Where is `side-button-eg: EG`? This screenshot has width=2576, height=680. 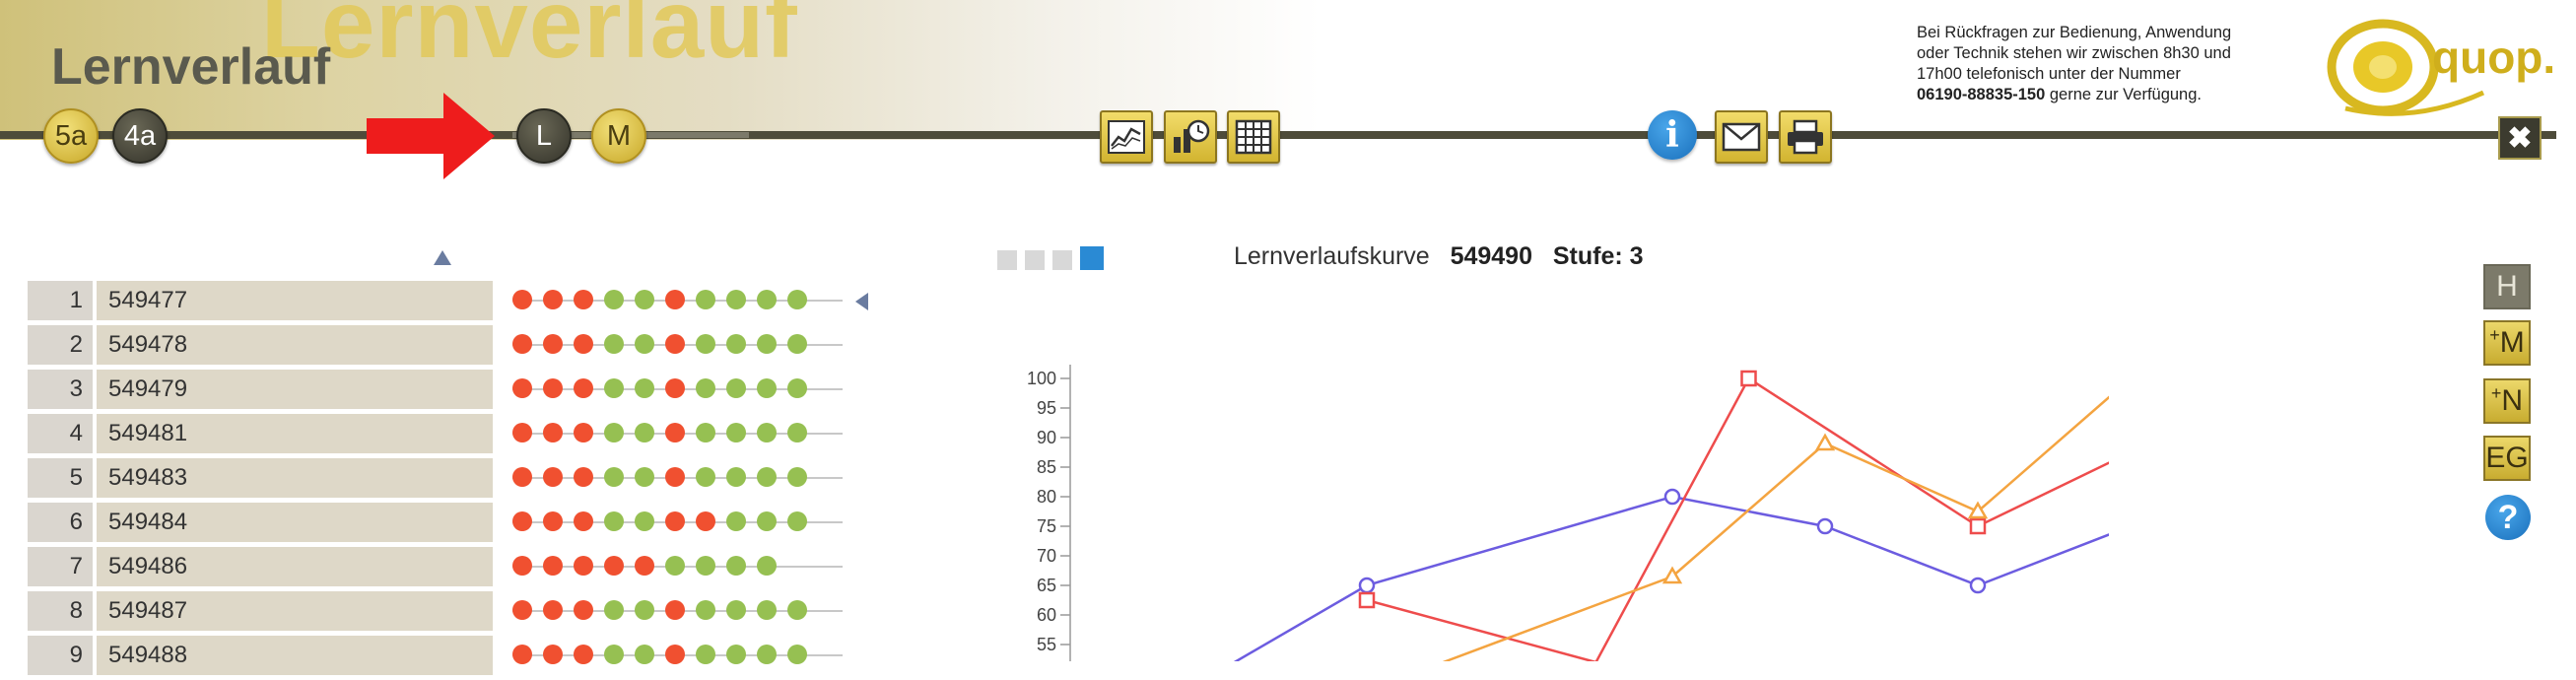 side-button-eg: EG is located at coordinates (2507, 458).